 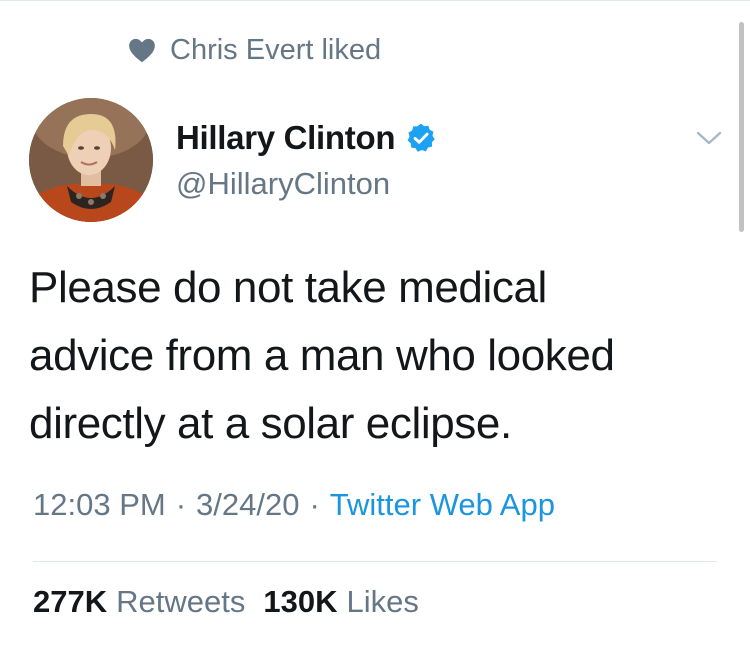 I want to click on tweet-source-link: Twitter Web App, so click(x=442, y=505).